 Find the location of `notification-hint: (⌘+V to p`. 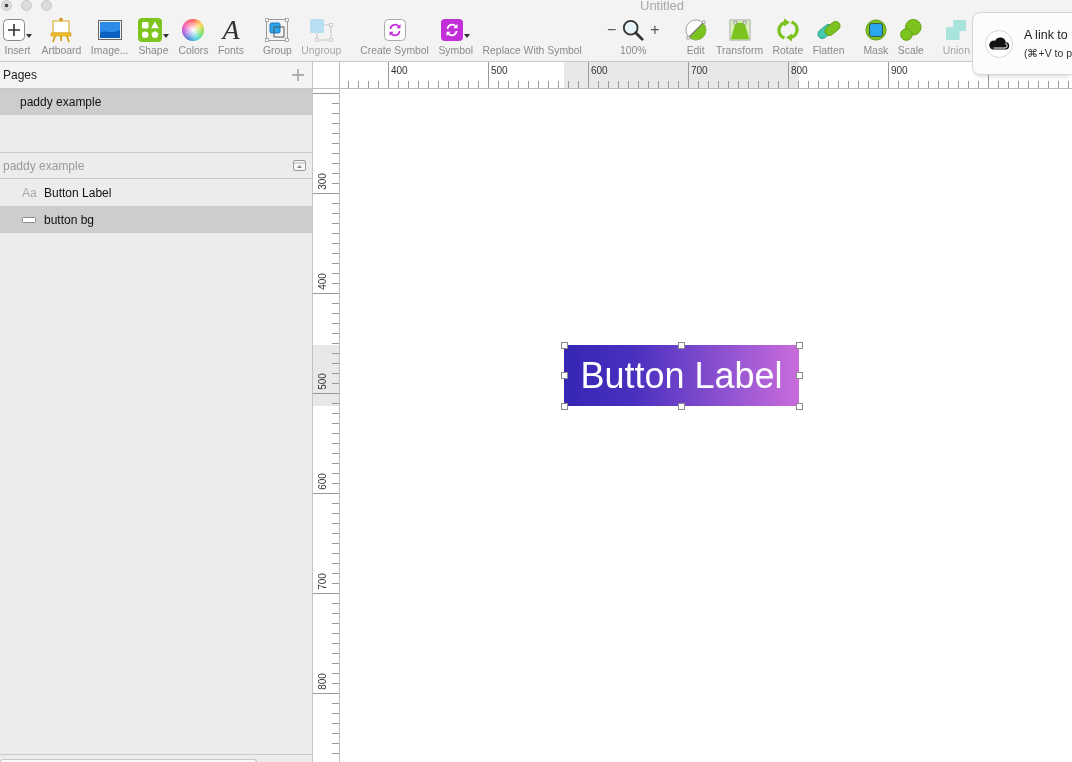

notification-hint: (⌘+V to p is located at coordinates (1048, 53).